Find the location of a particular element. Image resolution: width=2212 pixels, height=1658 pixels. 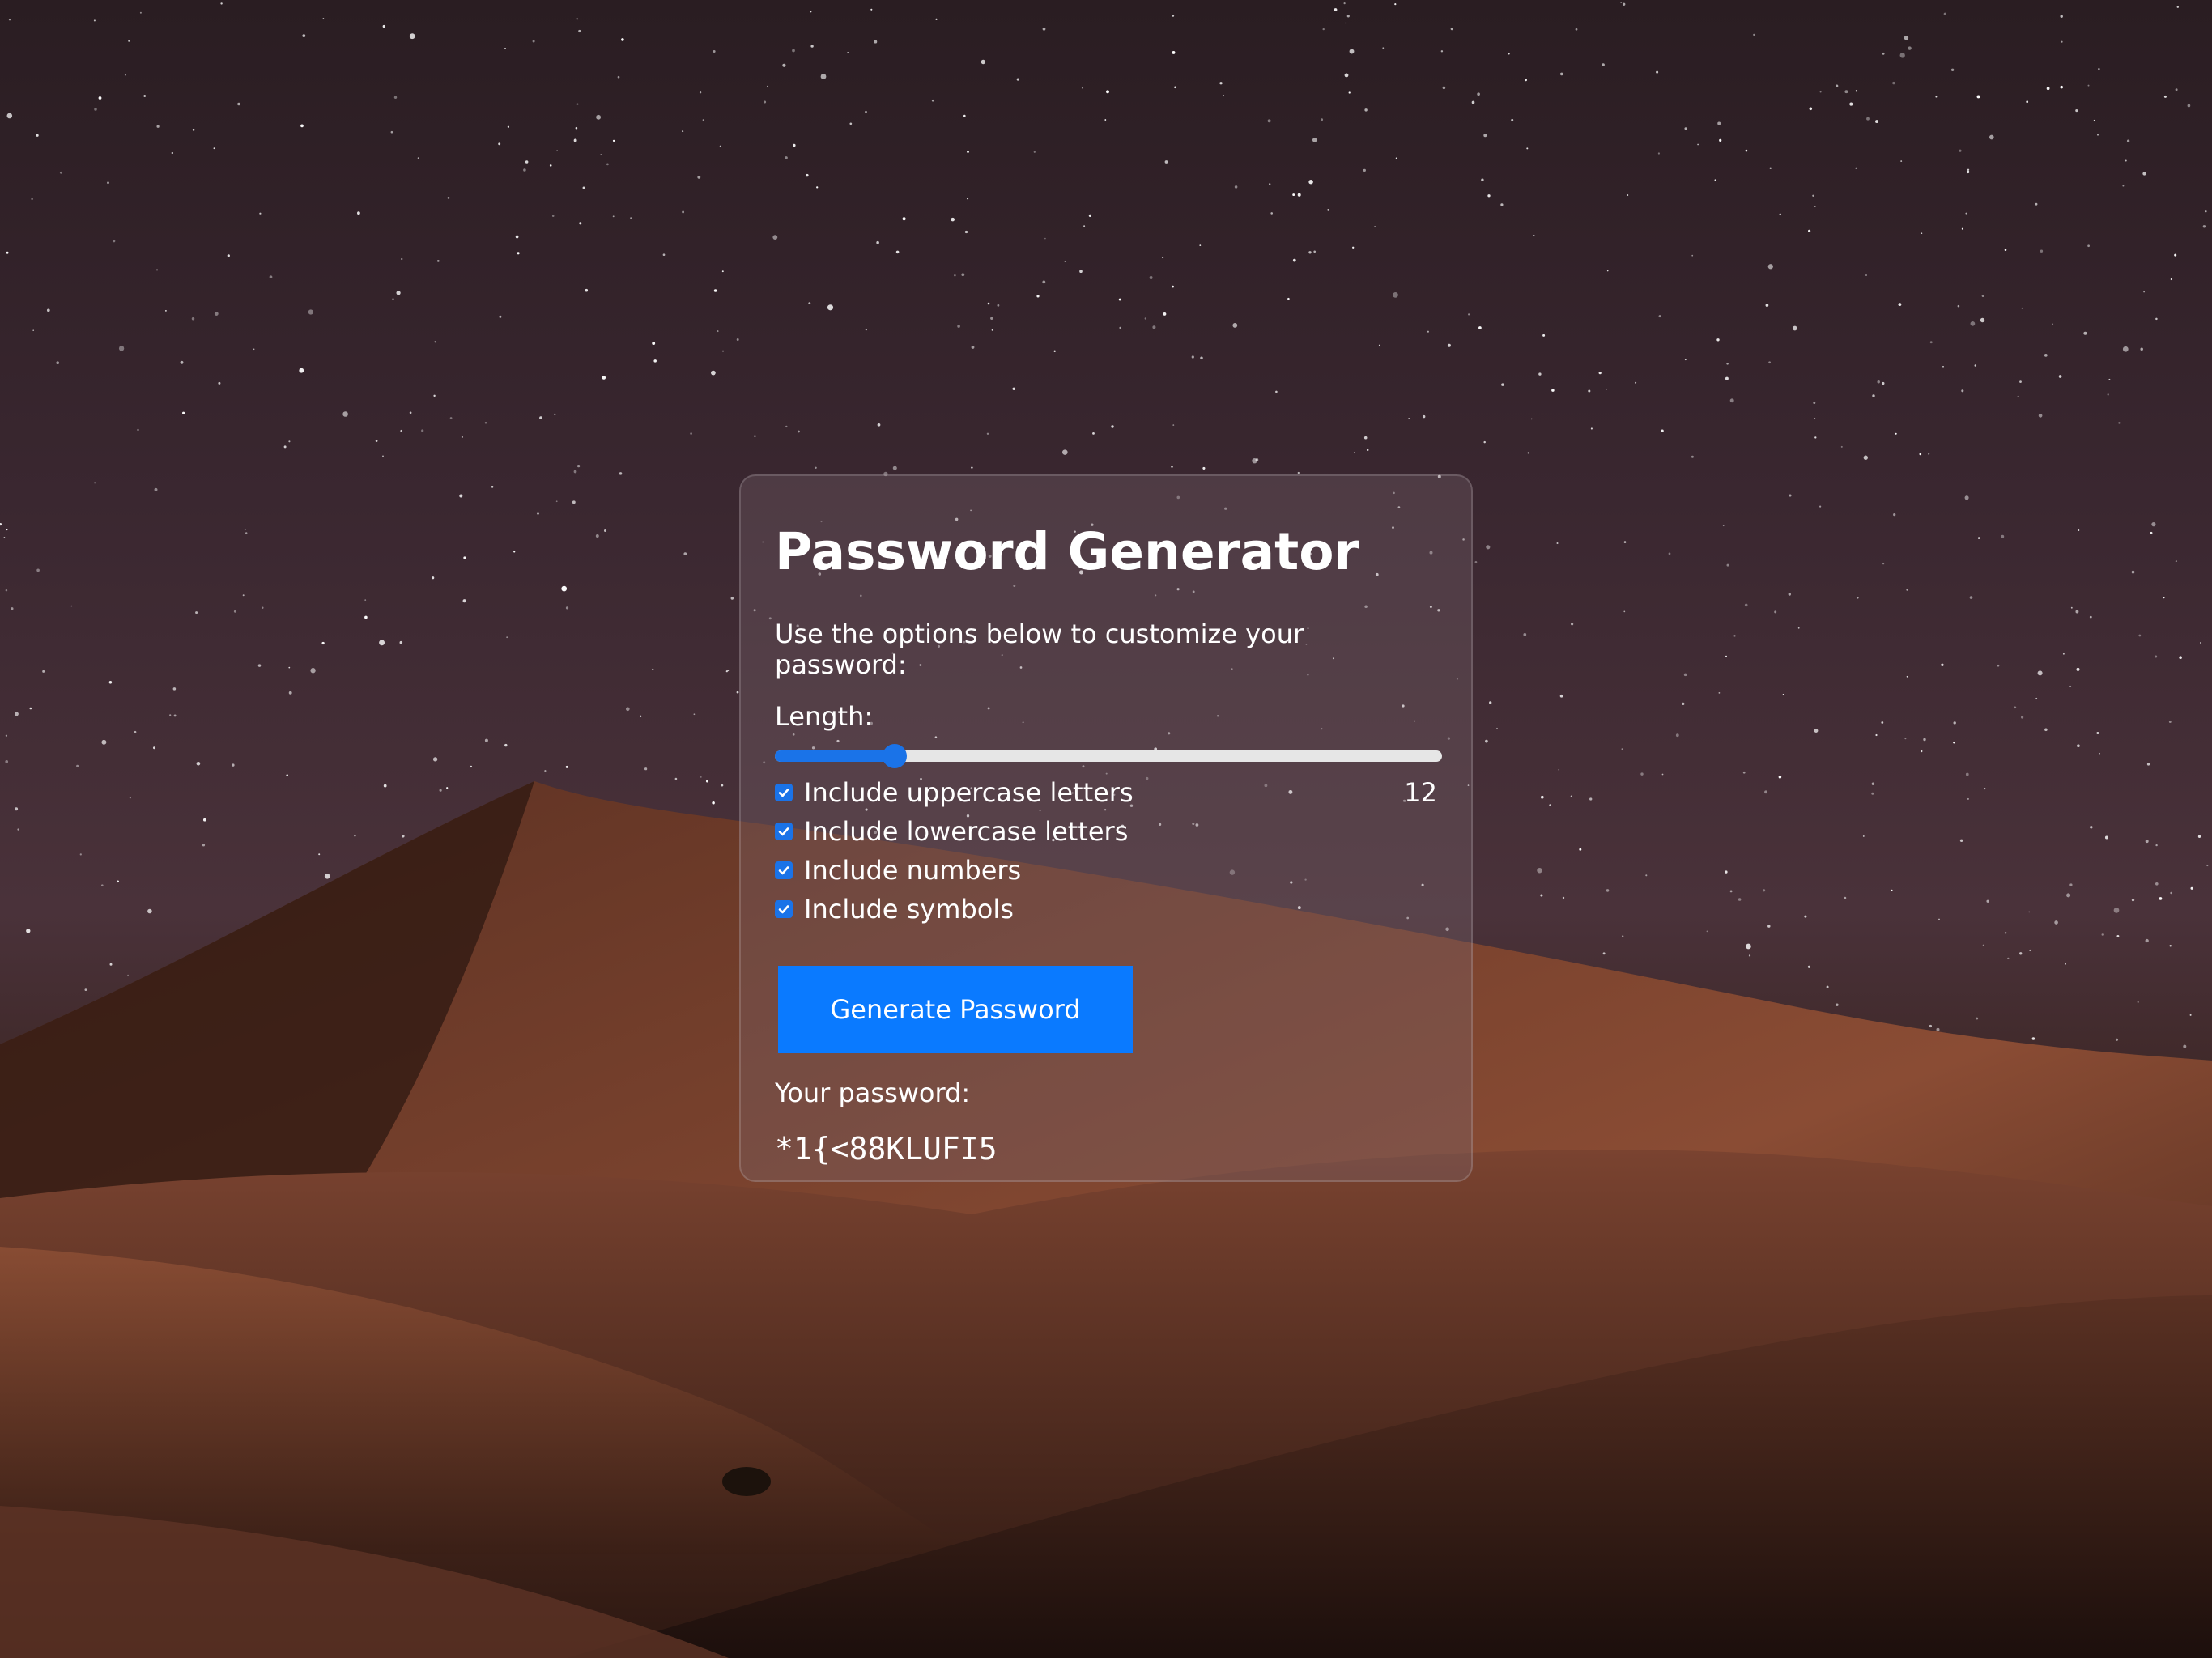

lowercase-checkbox is located at coordinates (784, 831).